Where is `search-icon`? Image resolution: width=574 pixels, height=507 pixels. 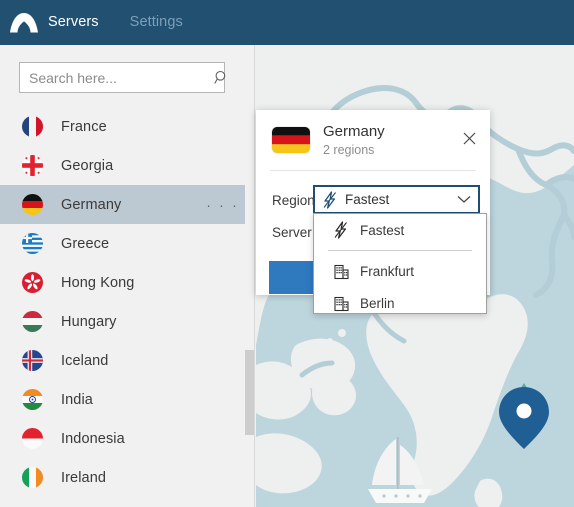 search-icon is located at coordinates (221, 77).